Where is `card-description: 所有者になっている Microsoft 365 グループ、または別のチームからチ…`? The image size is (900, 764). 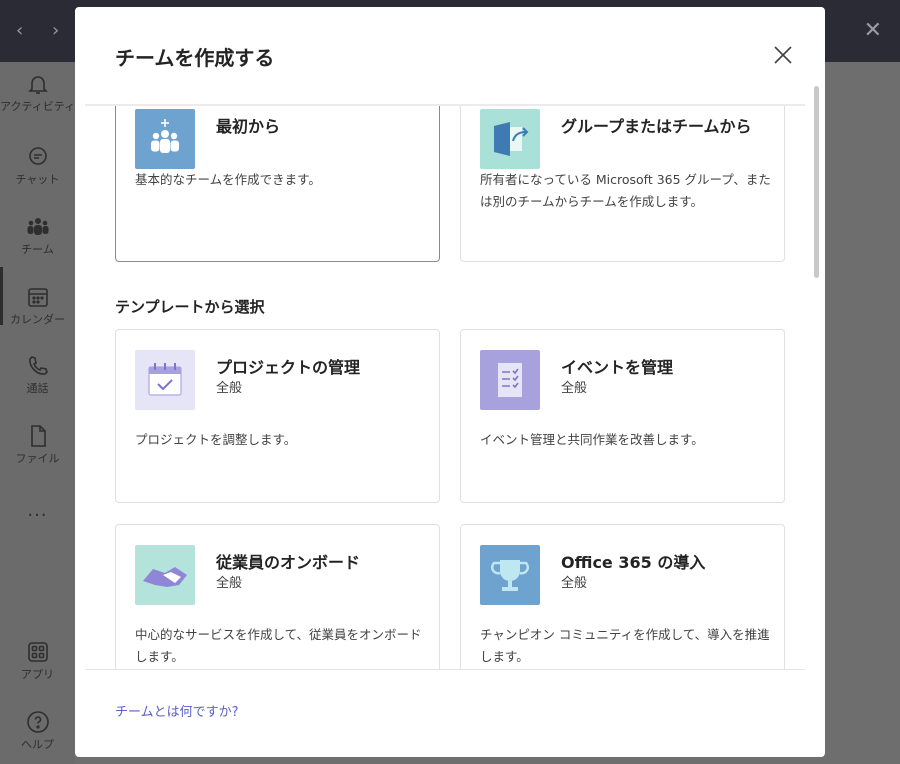 card-description: 所有者になっている Microsoft 365 グループ、または別のチームからチ… is located at coordinates (625, 190).